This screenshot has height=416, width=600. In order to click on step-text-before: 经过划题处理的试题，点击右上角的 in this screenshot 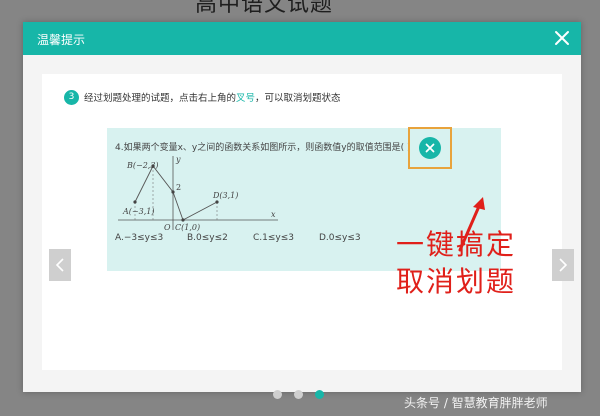, I will do `click(160, 98)`.